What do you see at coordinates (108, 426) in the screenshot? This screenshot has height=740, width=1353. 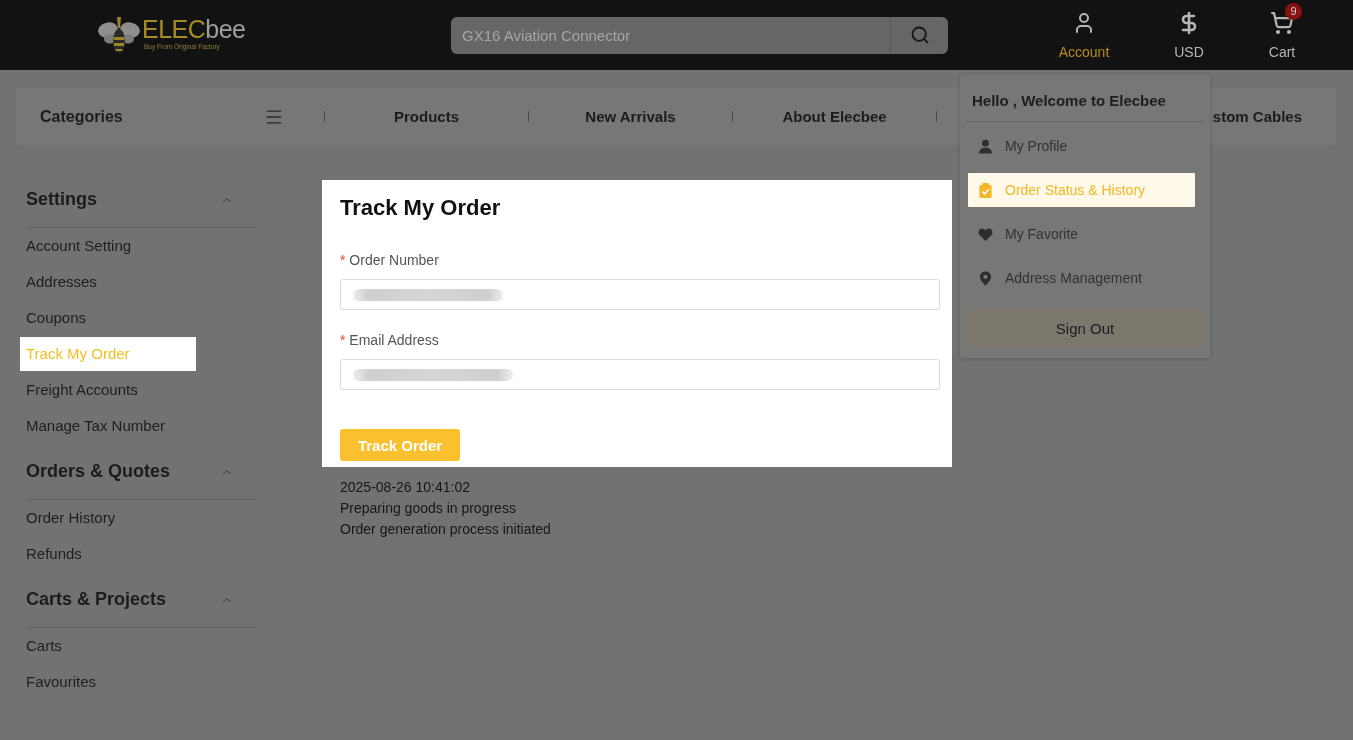 I see `sidebar-item: Manage Tax Number` at bounding box center [108, 426].